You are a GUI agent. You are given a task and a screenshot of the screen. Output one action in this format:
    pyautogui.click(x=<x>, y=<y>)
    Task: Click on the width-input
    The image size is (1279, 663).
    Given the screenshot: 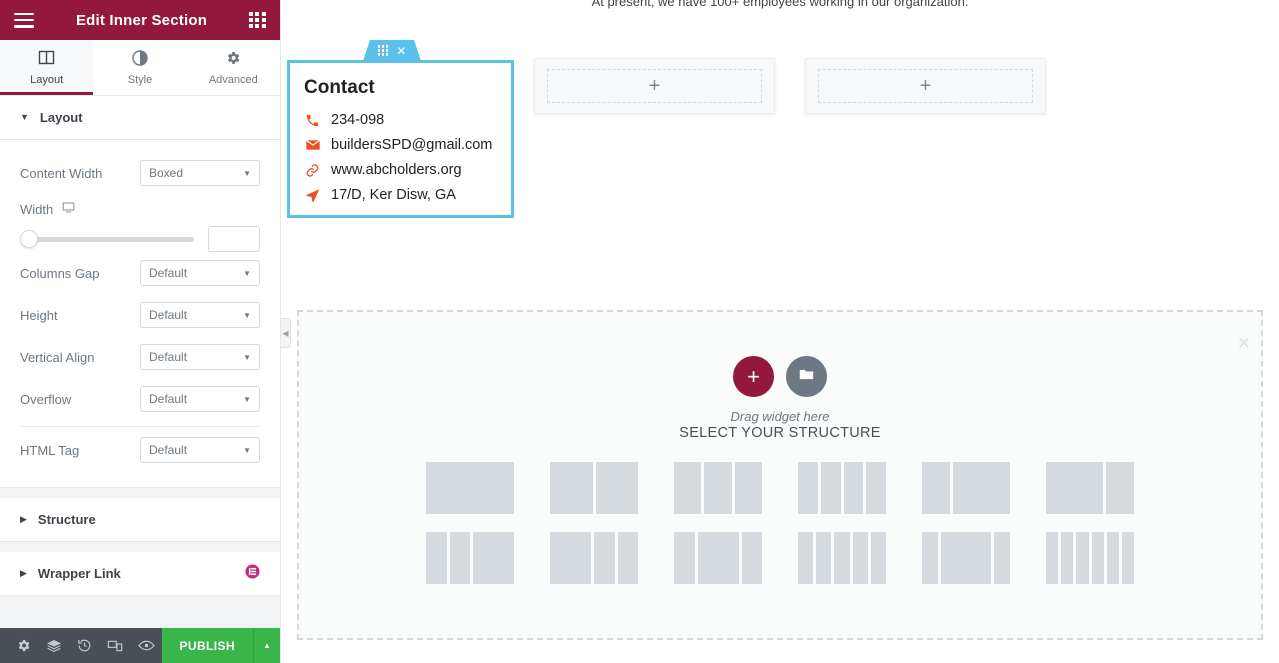 What is the action you would take?
    pyautogui.click(x=234, y=239)
    